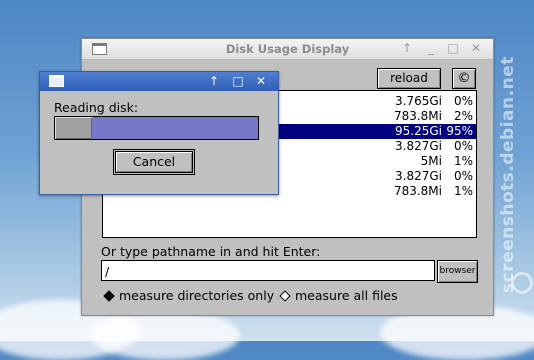 This screenshot has height=360, width=534. What do you see at coordinates (508, 175) in the screenshot?
I see `watermark-text: screenshots.debian.net` at bounding box center [508, 175].